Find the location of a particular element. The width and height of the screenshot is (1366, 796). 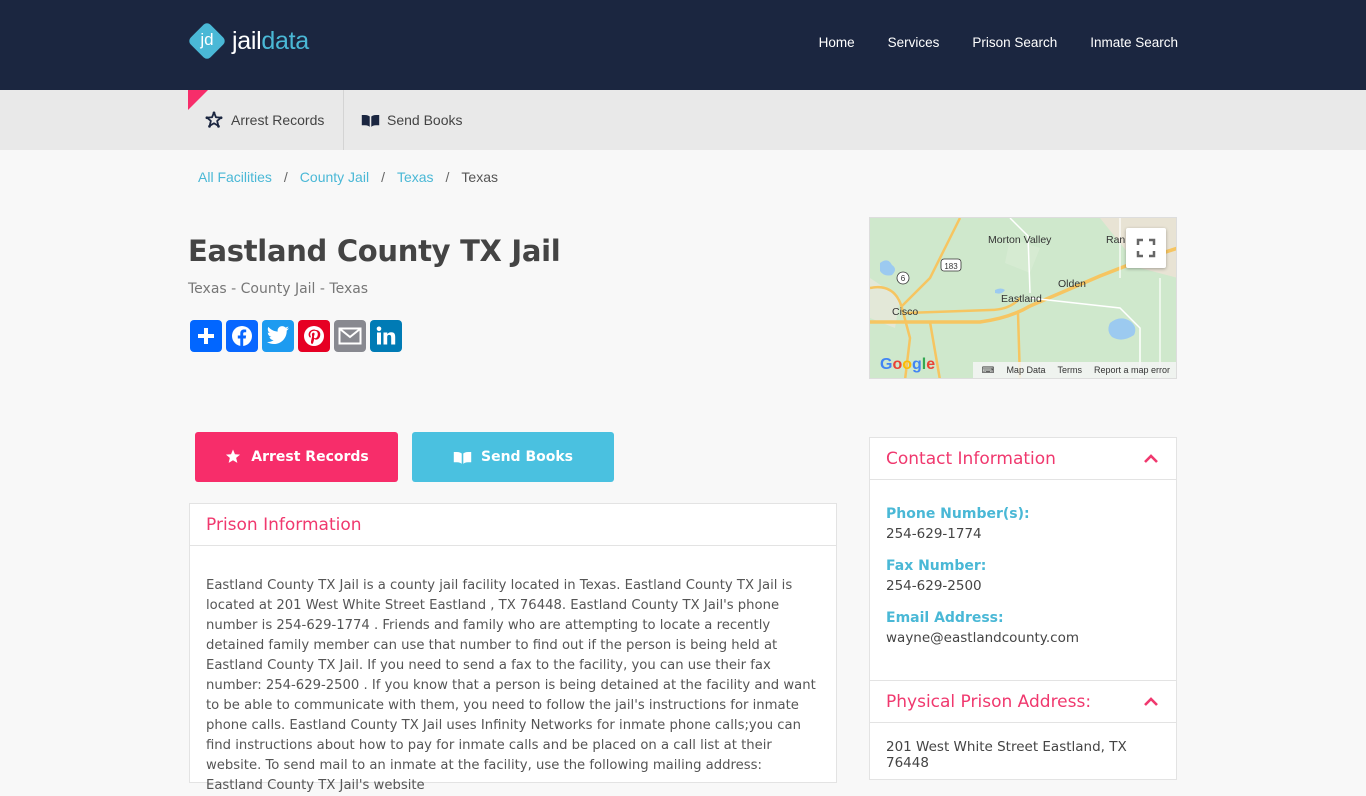

linkedin-icon is located at coordinates (386, 335).